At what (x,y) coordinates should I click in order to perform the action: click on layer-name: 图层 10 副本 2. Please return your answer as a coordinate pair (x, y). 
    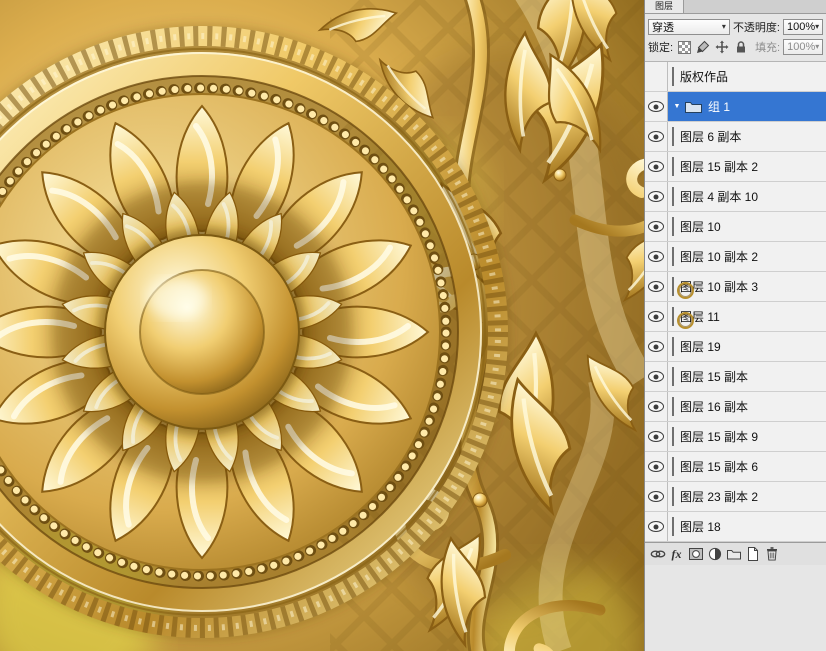
    Looking at the image, I should click on (719, 256).